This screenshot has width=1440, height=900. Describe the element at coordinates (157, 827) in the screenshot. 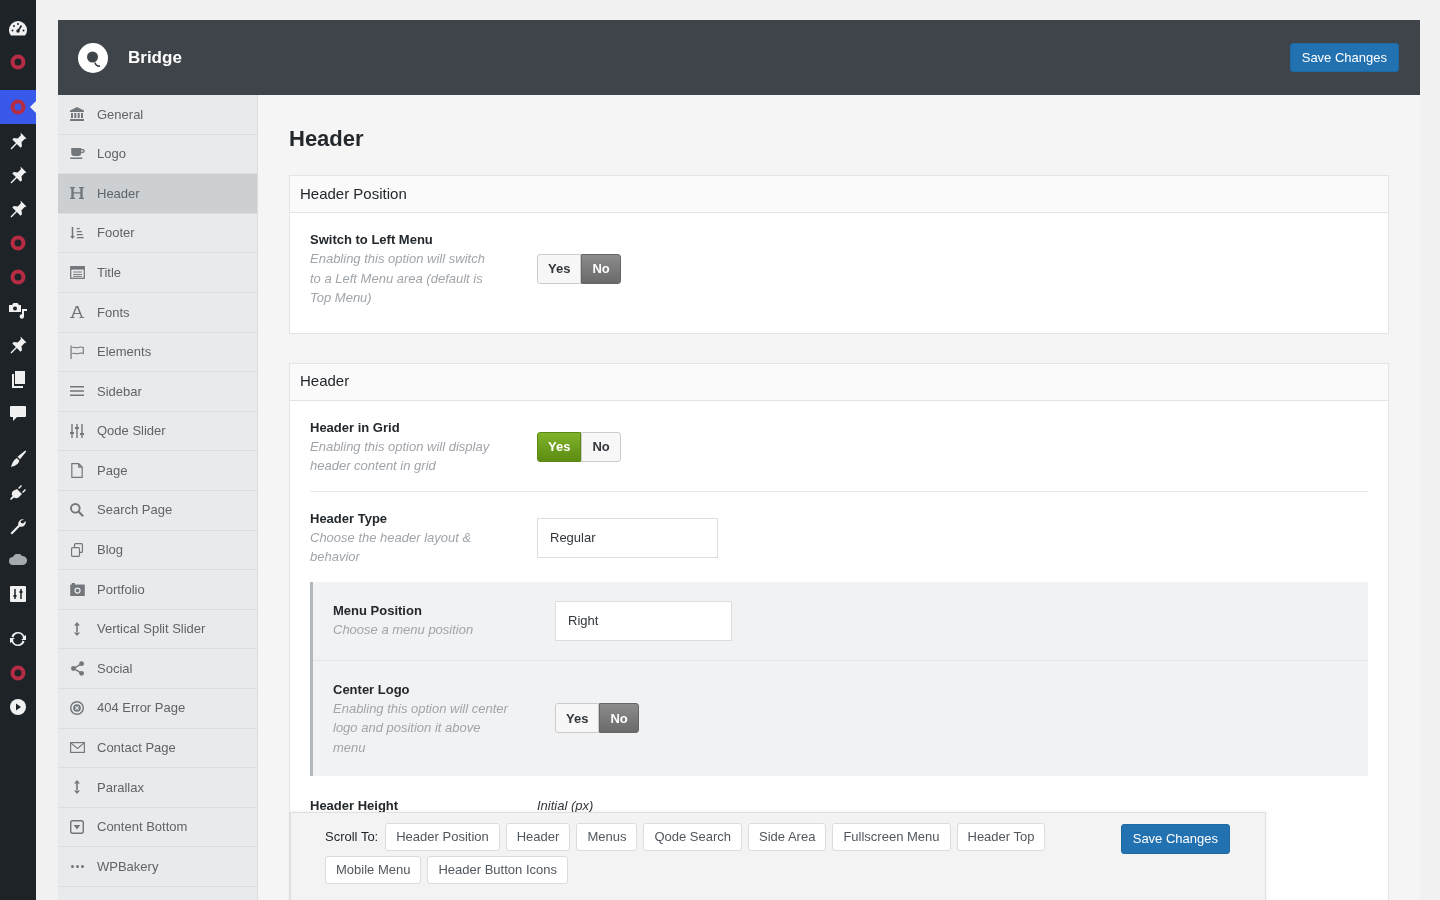

I see `sidebar-item: Content Bottom` at that location.